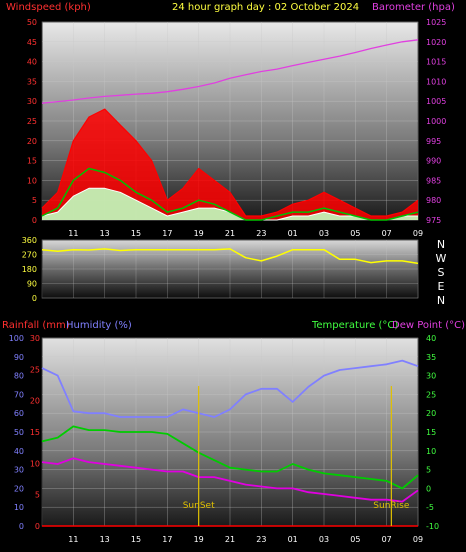 Image resolution: width=466 pixels, height=552 pixels. Describe the element at coordinates (32, 284) in the screenshot. I see `direction-tick-label: 90` at that location.